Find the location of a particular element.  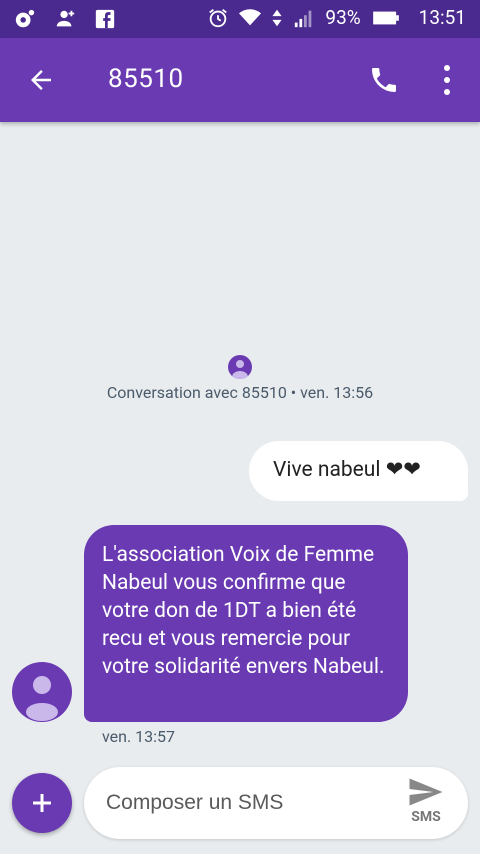

message-timestamp: ven. 13:57 is located at coordinates (138, 736).